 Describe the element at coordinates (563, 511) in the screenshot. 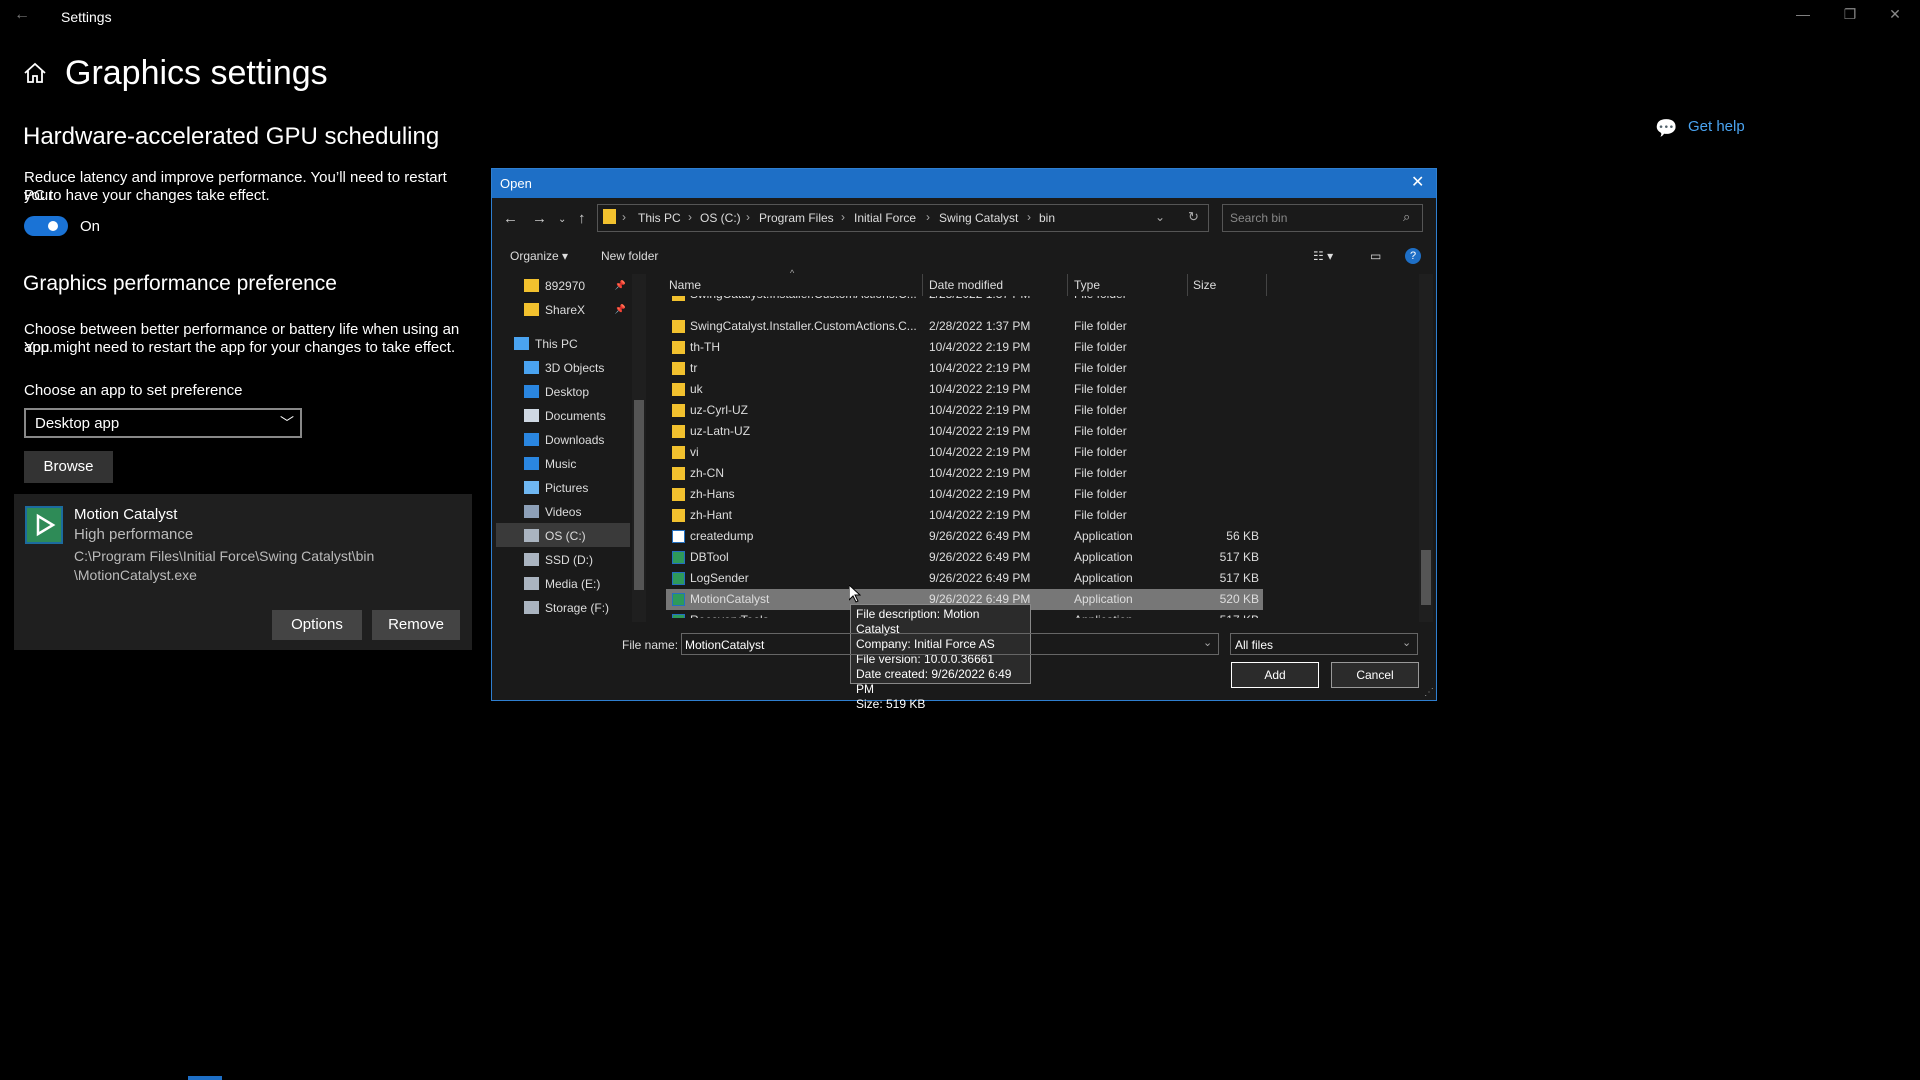

I see `nav-item-videos: Videos` at that location.